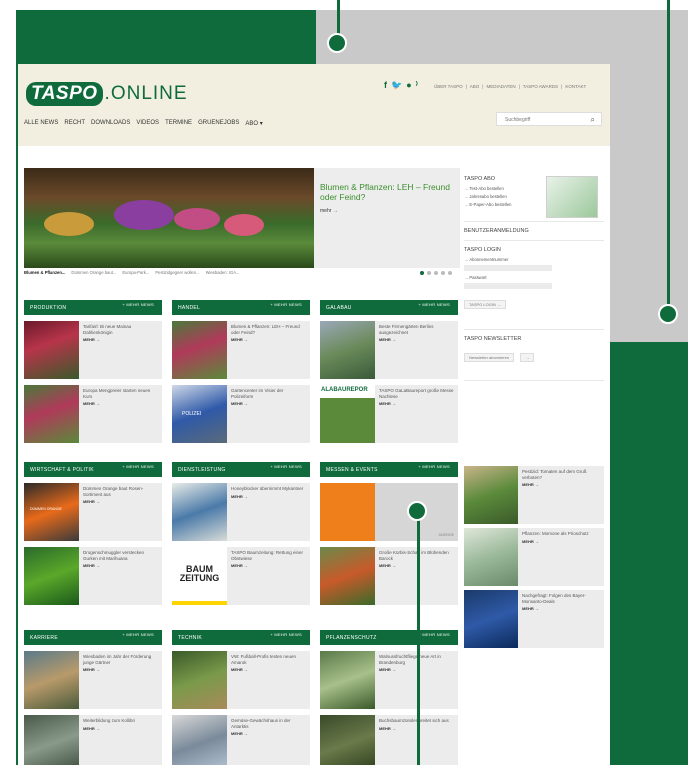 The width and height of the screenshot is (688, 765). What do you see at coordinates (475, 86) in the screenshot?
I see `top-link-abo: ABO` at bounding box center [475, 86].